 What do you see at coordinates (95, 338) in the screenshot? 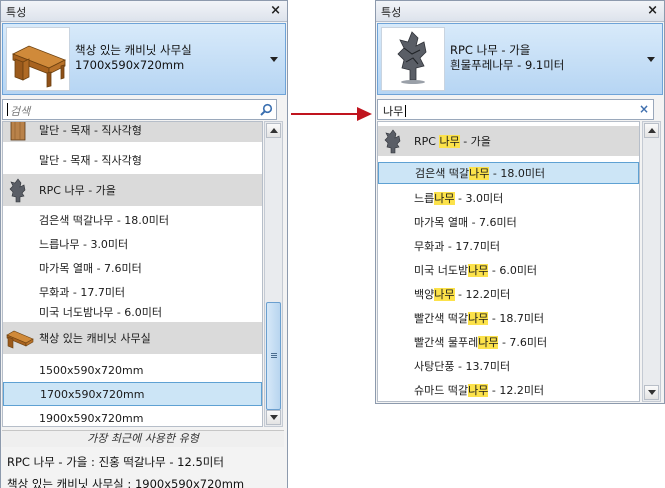
I see `list-item-label: 책상 있는 캐비닛 사무실` at bounding box center [95, 338].